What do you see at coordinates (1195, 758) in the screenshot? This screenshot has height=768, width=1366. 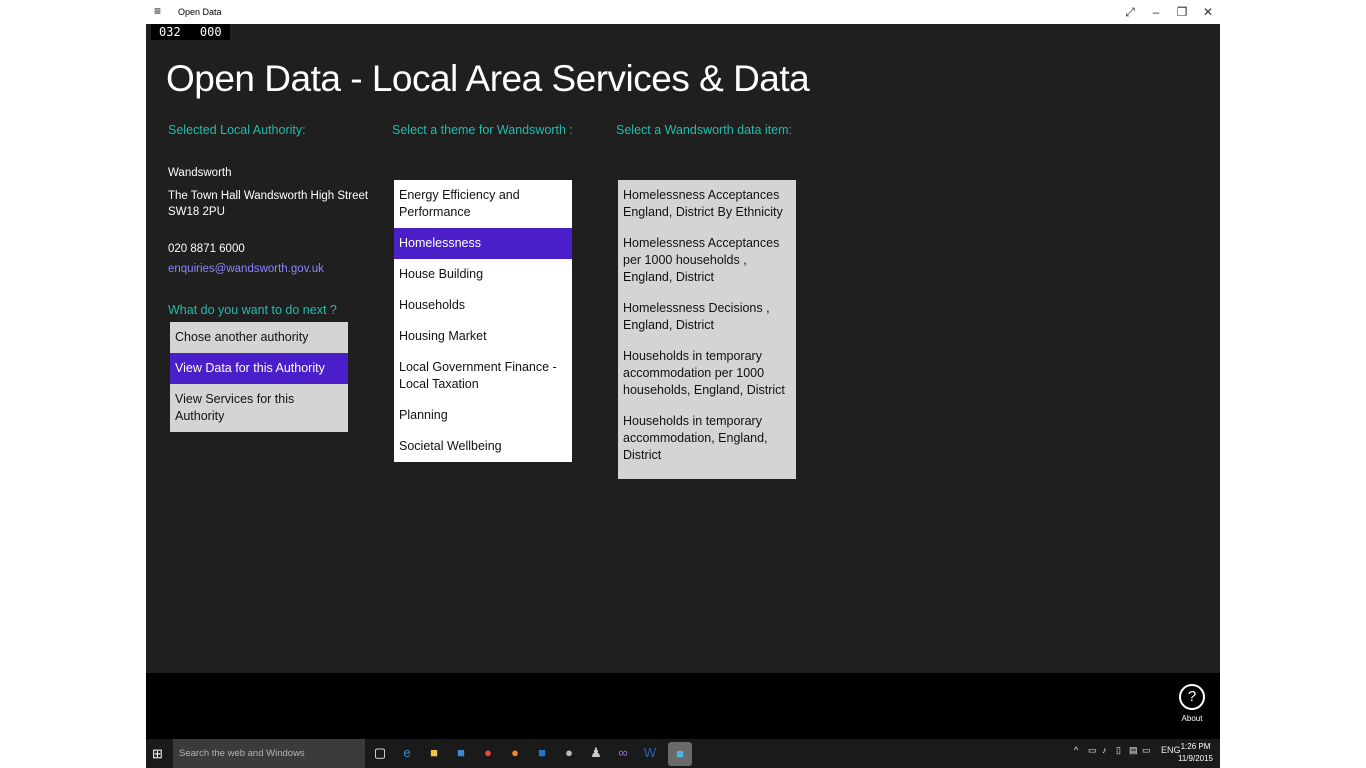 I see `clock-date: 11/9/2015` at bounding box center [1195, 758].